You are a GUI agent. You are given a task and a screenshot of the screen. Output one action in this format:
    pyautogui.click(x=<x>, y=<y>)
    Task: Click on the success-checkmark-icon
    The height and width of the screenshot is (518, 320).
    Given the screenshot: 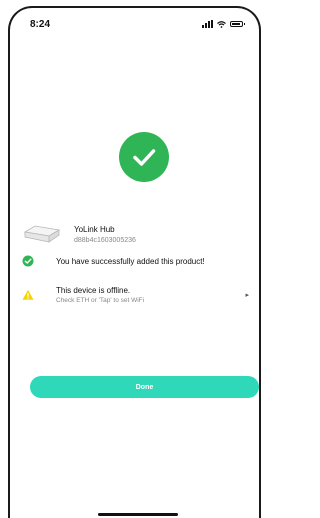 What is the action you would take?
    pyautogui.click(x=144, y=157)
    